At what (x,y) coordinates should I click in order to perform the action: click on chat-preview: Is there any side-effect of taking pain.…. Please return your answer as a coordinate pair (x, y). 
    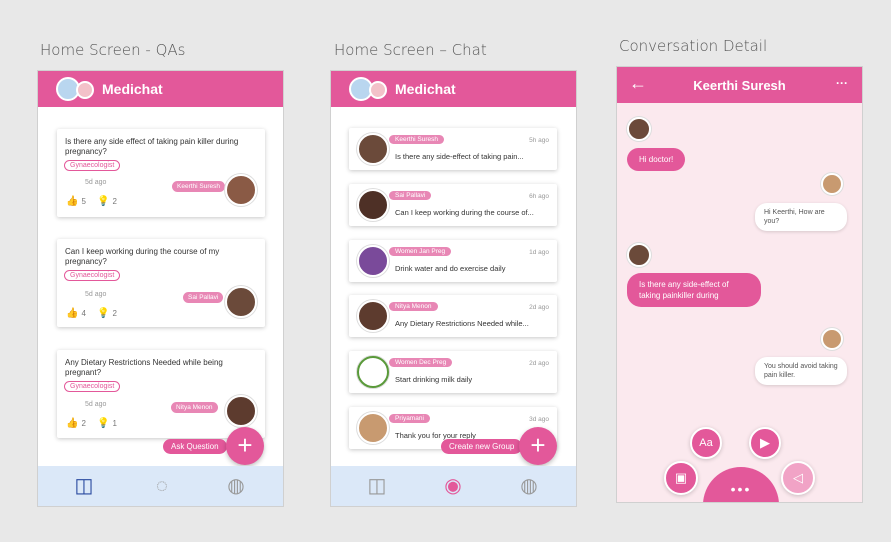
    Looking at the image, I should click on (459, 156).